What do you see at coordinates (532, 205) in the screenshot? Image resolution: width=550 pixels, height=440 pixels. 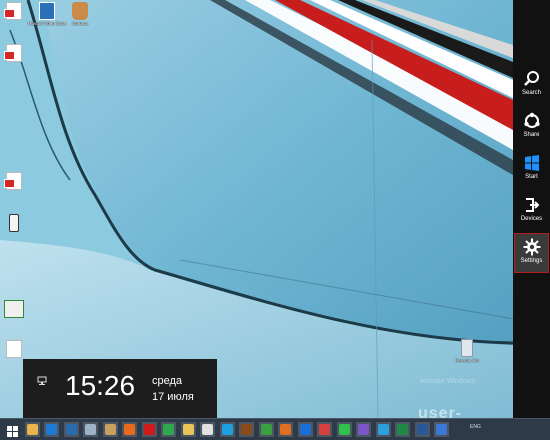 I see `devices-icon` at bounding box center [532, 205].